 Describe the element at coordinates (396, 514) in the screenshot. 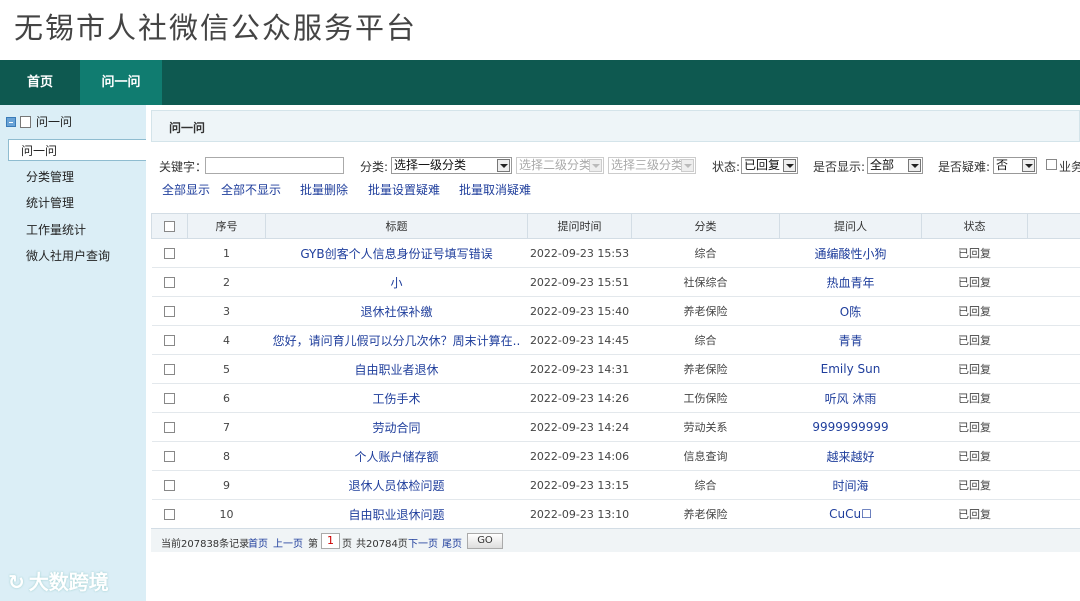

I see `row-title: 自由职业退休问题` at that location.